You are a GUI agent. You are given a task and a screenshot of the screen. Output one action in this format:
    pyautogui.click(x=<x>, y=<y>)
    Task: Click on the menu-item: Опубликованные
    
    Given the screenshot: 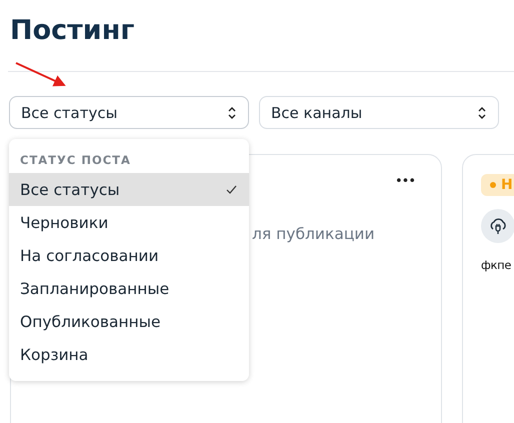 What is the action you would take?
    pyautogui.click(x=129, y=321)
    